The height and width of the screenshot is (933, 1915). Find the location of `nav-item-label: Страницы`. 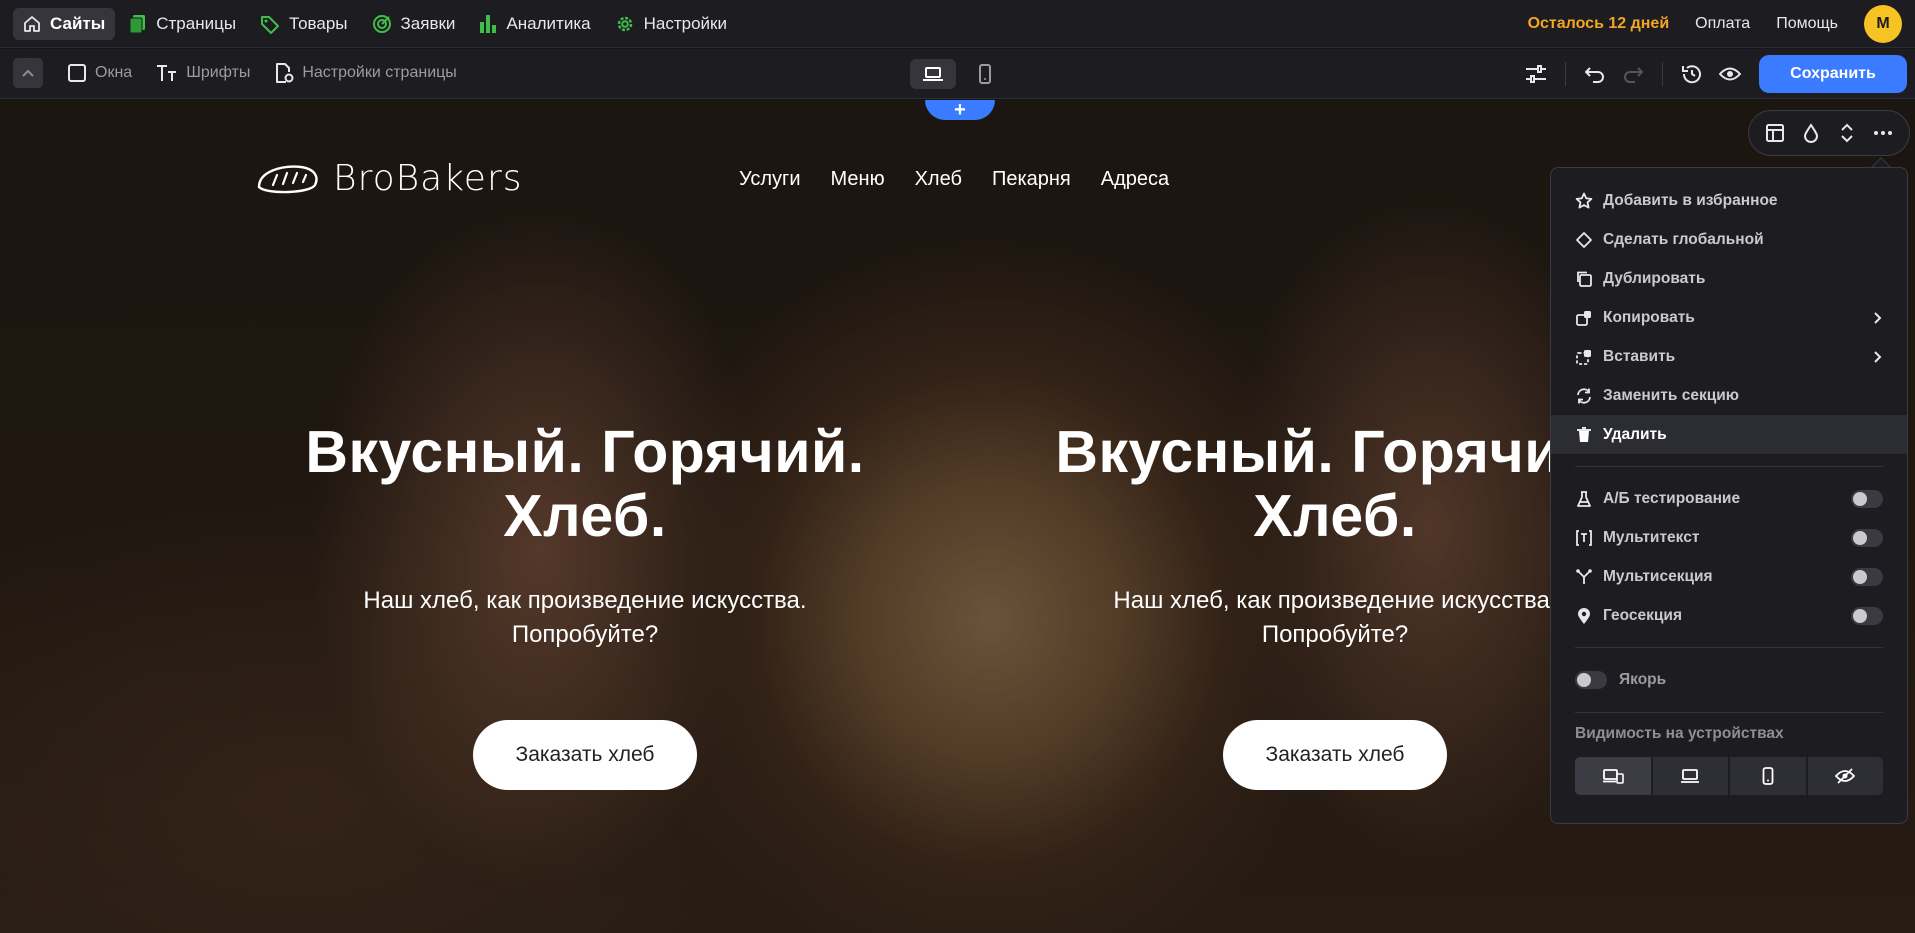

nav-item-label: Страницы is located at coordinates (196, 23).